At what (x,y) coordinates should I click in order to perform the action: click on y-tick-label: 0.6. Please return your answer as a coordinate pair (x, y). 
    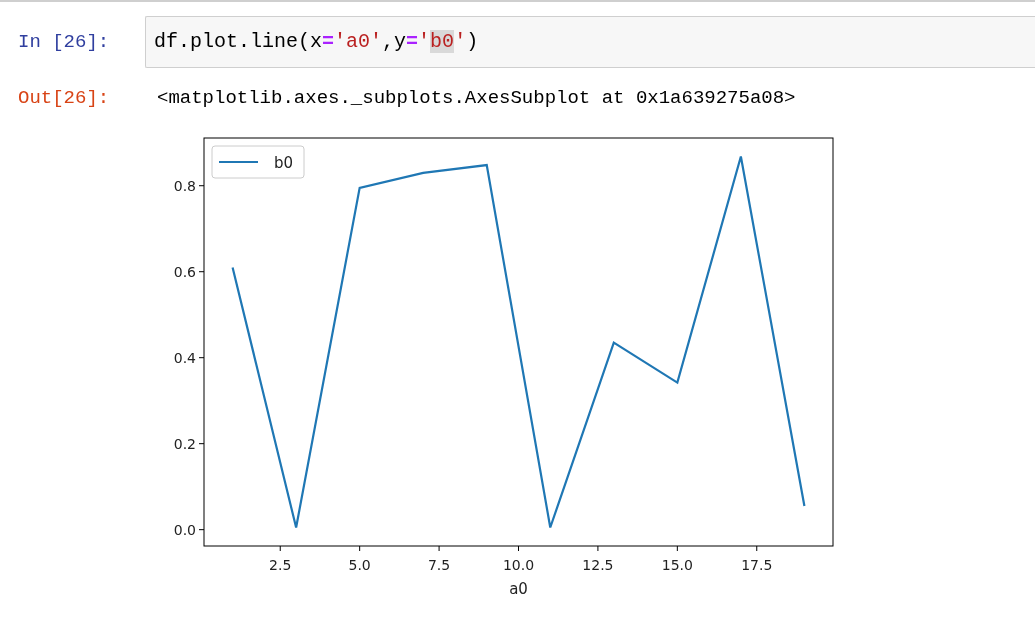
    Looking at the image, I should click on (184, 271).